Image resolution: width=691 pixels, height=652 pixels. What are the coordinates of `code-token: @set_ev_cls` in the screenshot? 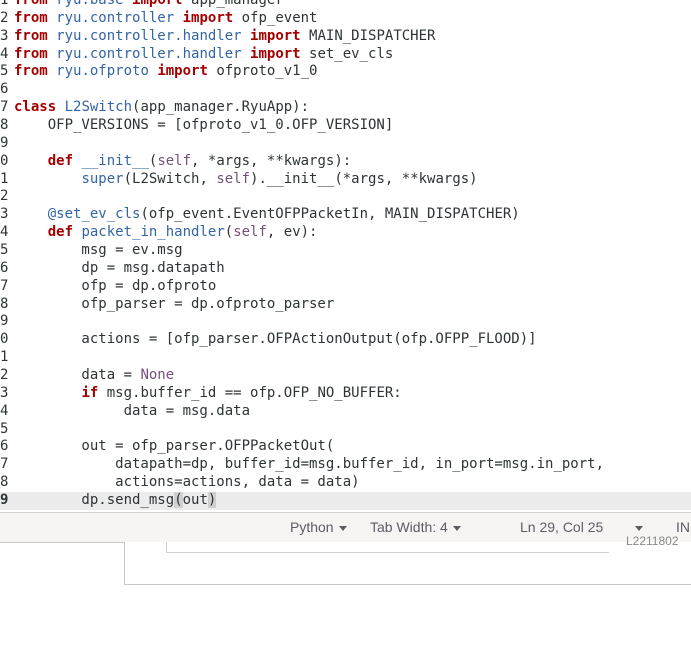 It's located at (94, 214).